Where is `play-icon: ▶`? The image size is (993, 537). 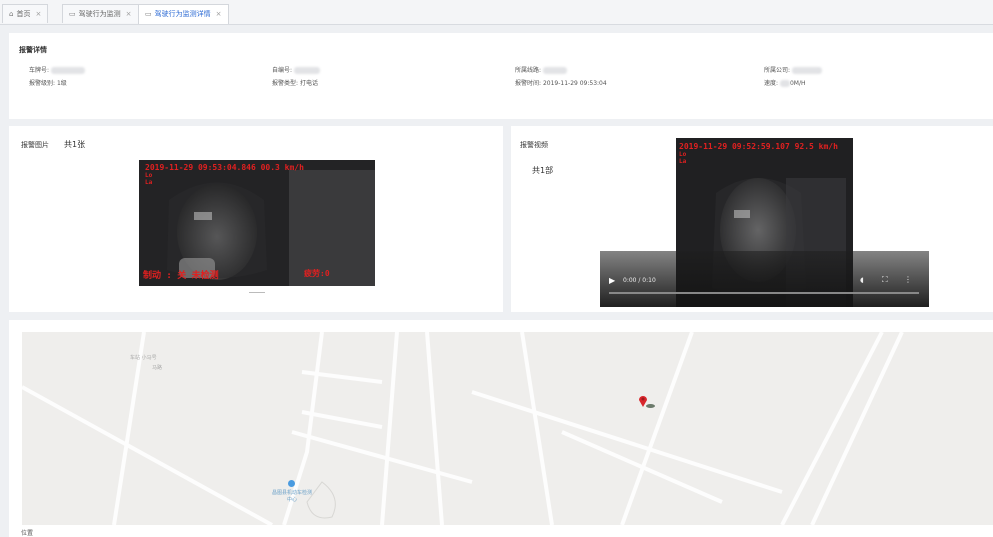
play-icon: ▶ is located at coordinates (612, 280).